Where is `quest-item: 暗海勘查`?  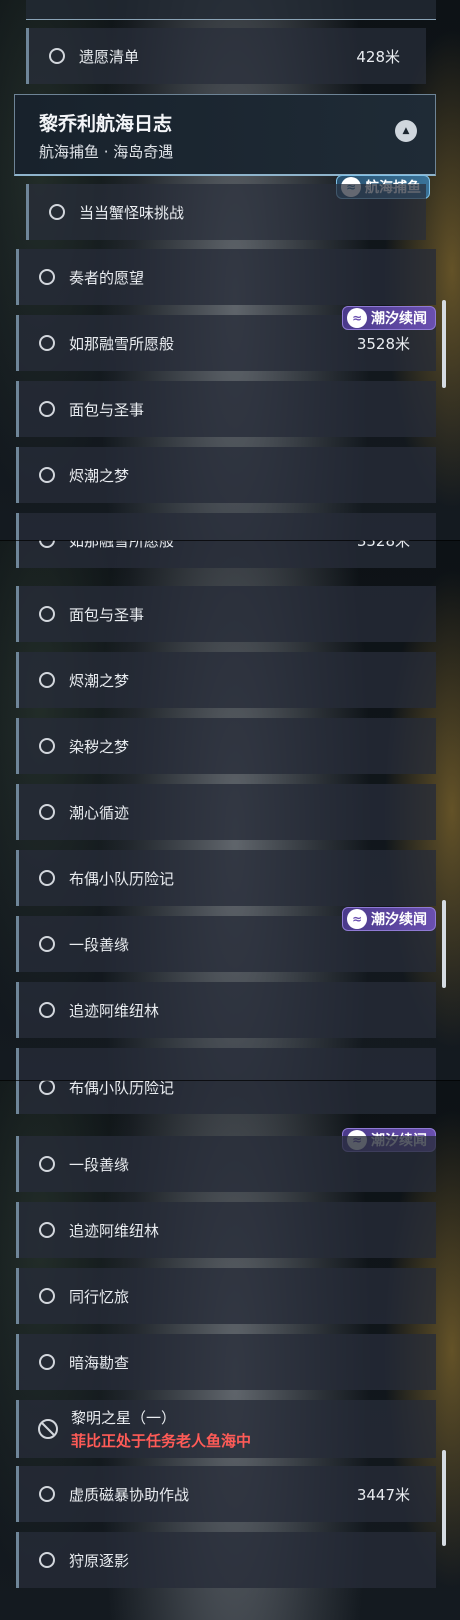 quest-item: 暗海勘查 is located at coordinates (226, 1362).